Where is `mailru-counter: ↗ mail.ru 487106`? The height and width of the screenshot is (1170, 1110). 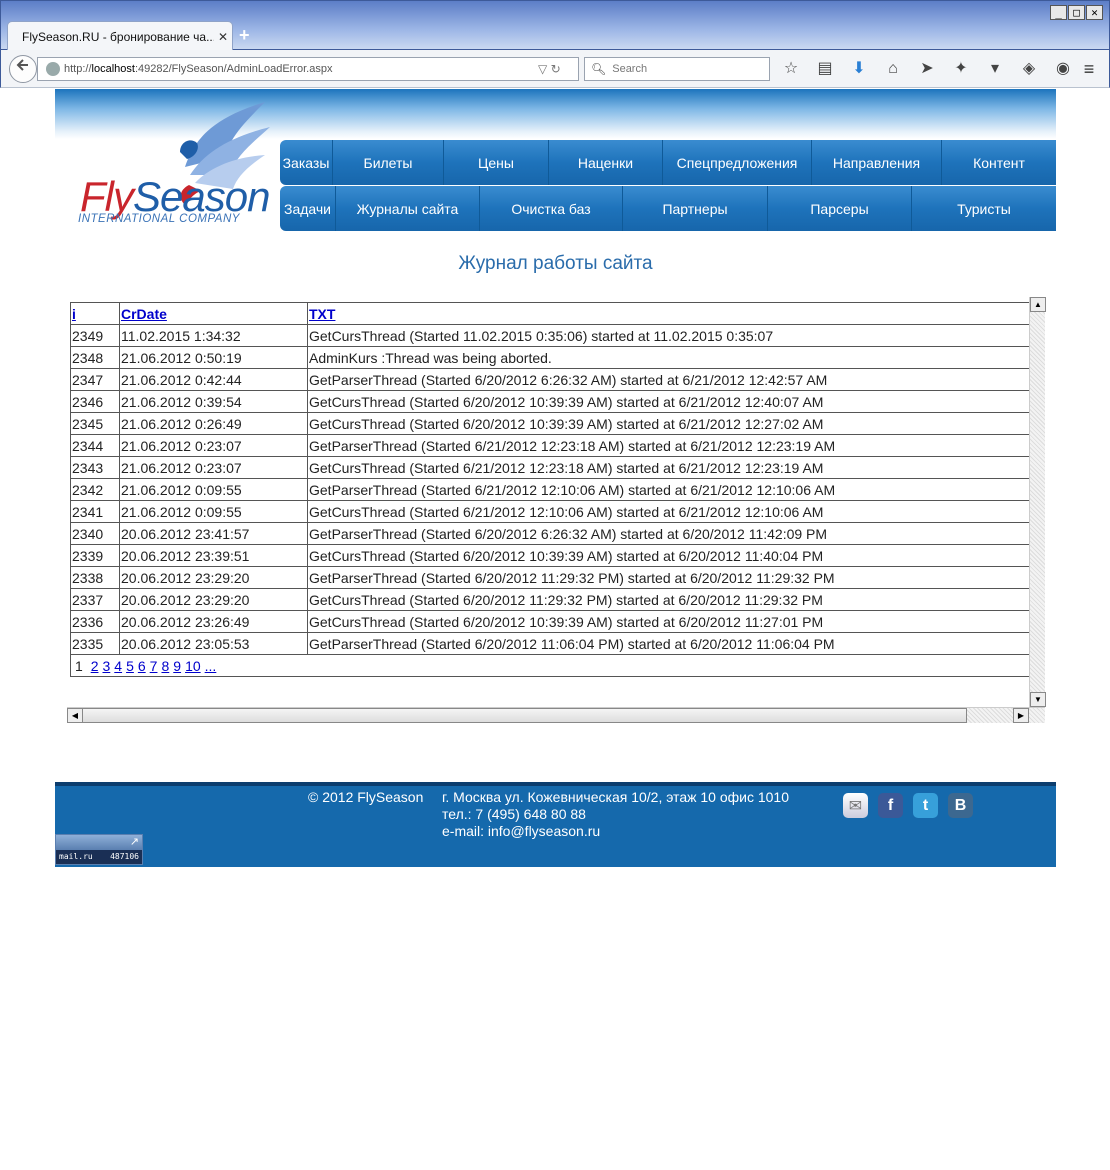
mailru-counter: ↗ mail.ru 487106 is located at coordinates (99, 849).